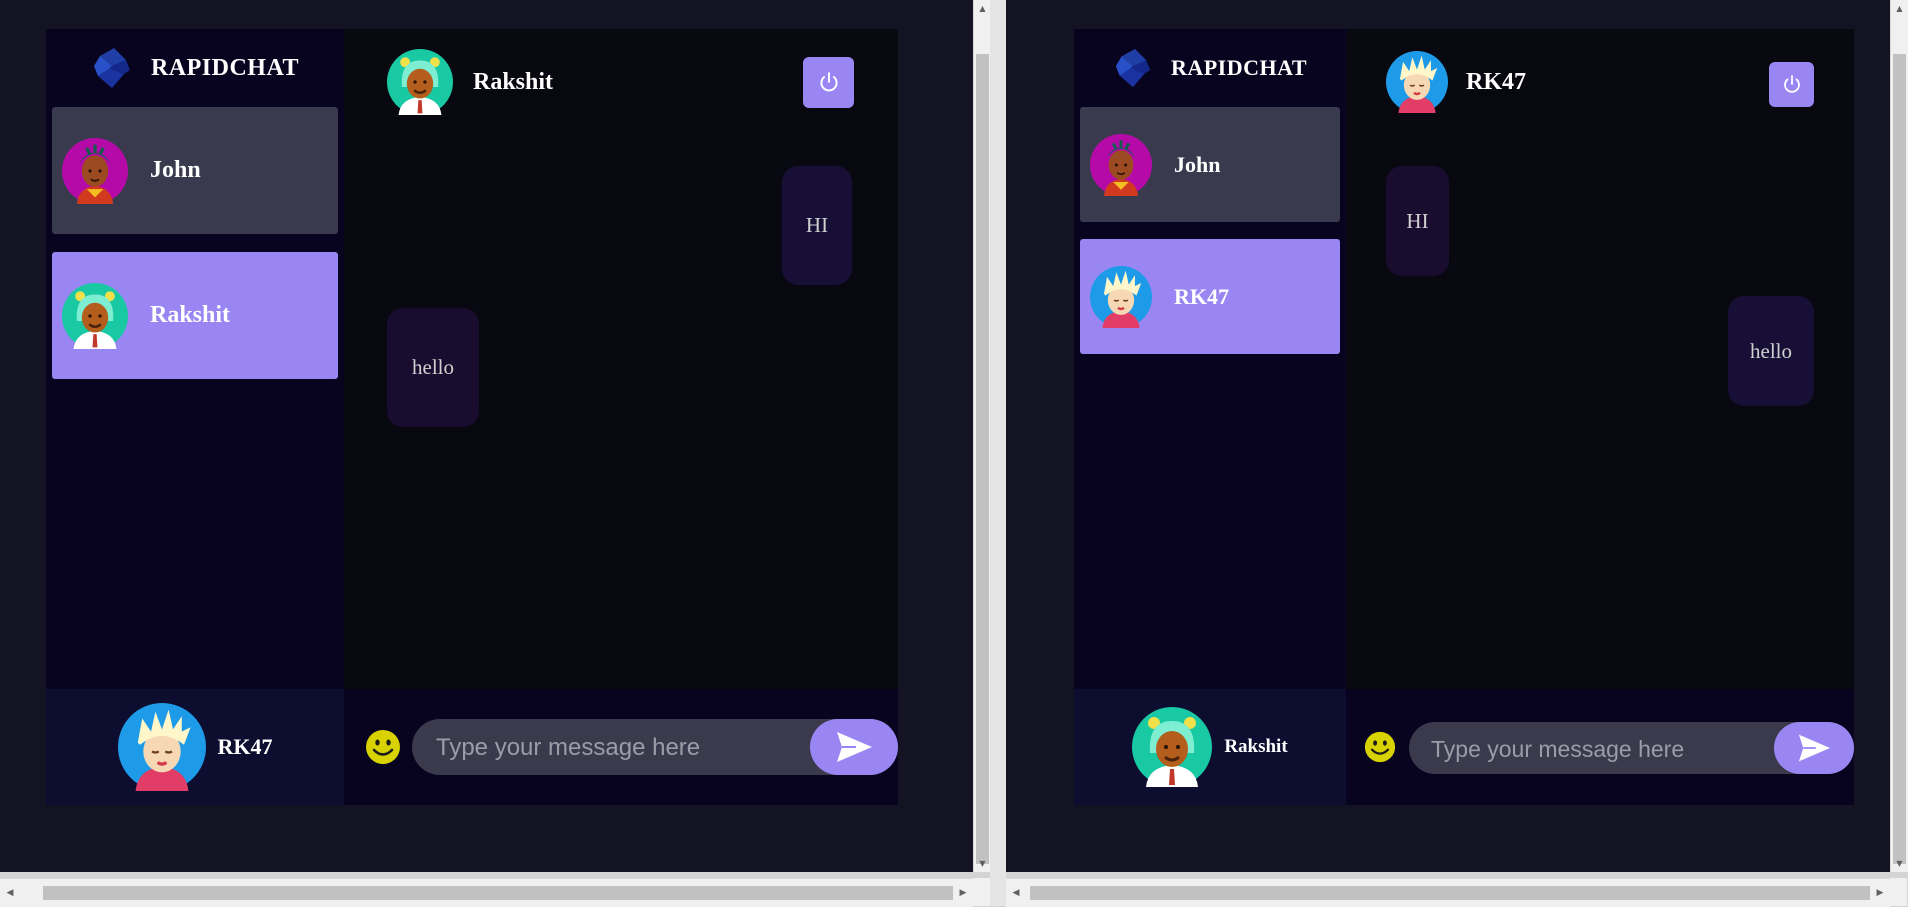 The width and height of the screenshot is (1908, 907). I want to click on current-user: Rakshit, so click(1210, 747).